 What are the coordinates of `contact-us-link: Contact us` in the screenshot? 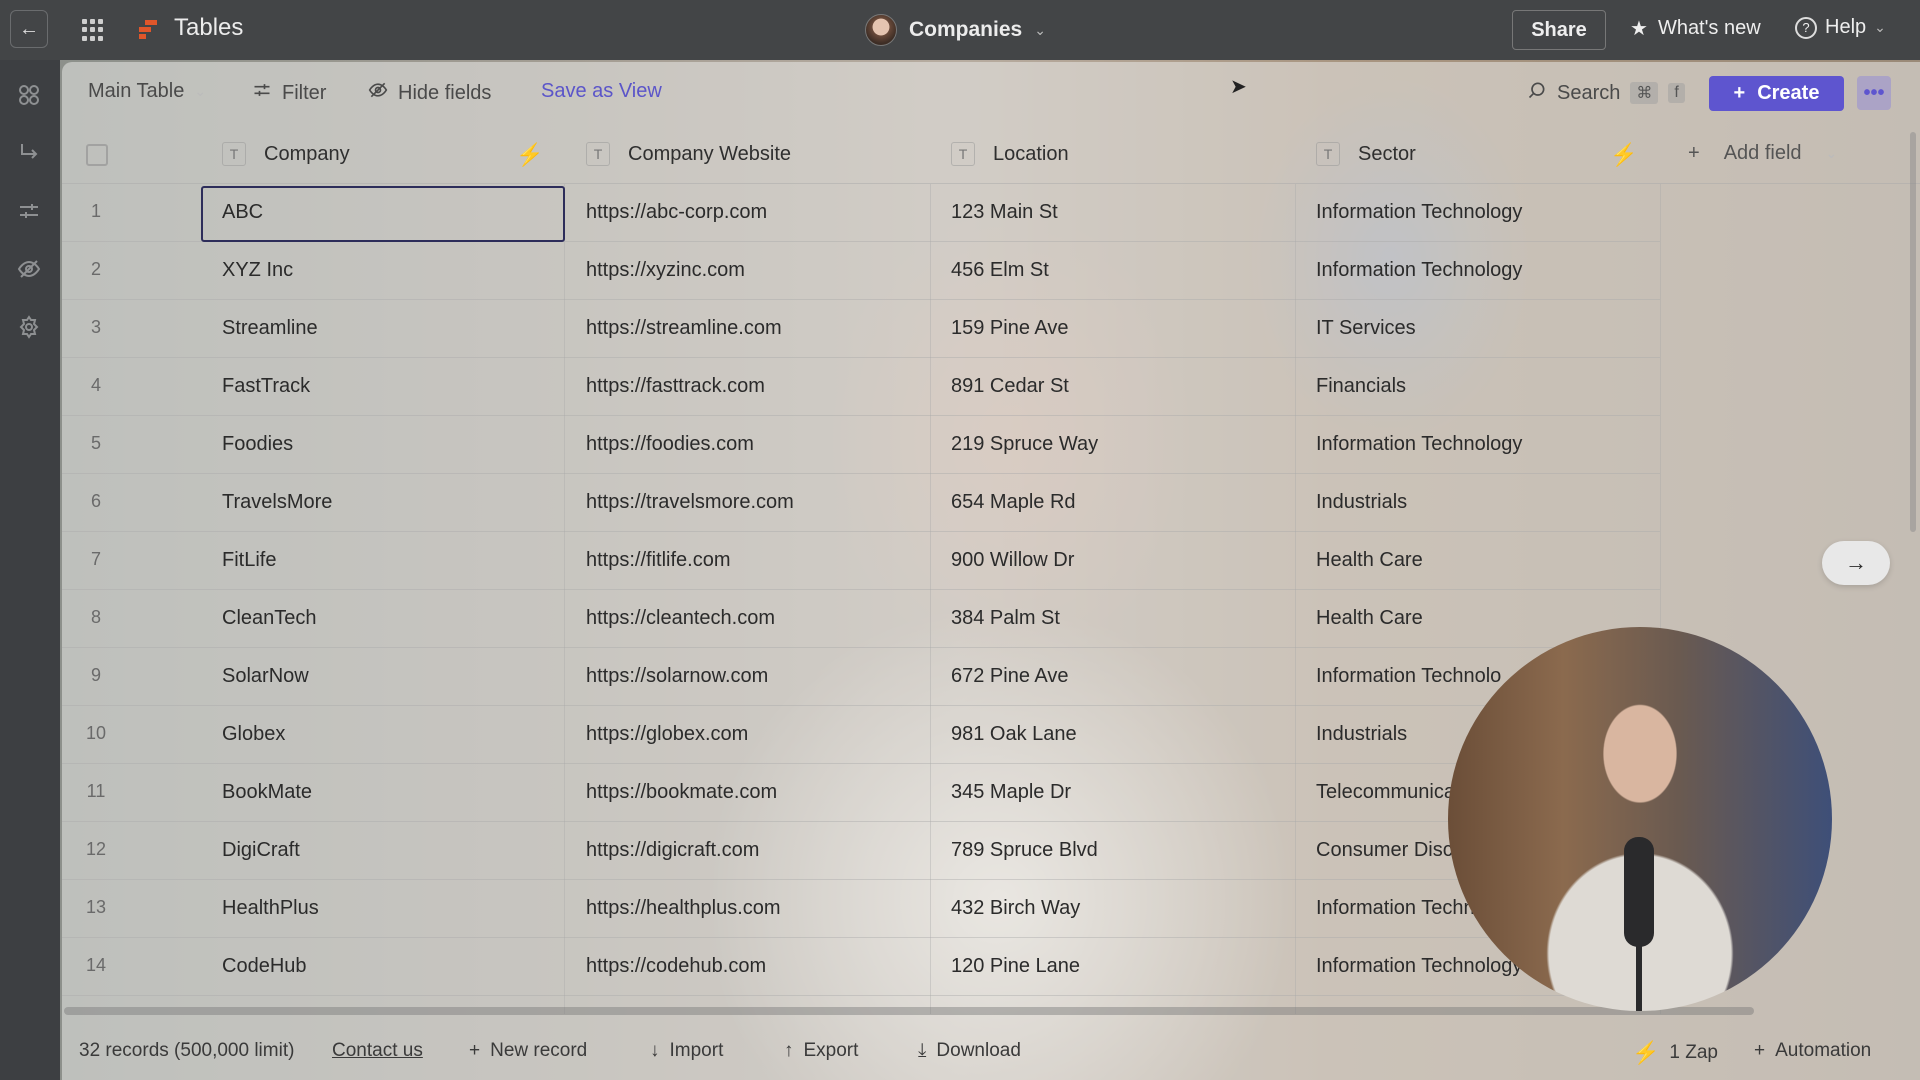 It's located at (377, 1051).